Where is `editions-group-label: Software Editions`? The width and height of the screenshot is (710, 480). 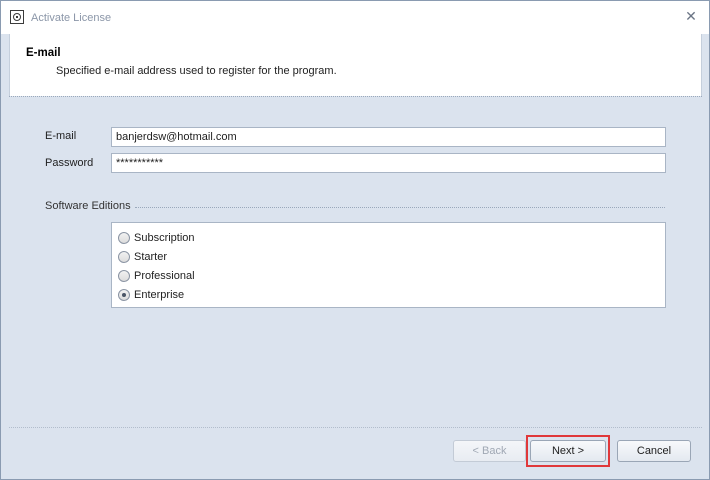
editions-group-label: Software Editions is located at coordinates (88, 206).